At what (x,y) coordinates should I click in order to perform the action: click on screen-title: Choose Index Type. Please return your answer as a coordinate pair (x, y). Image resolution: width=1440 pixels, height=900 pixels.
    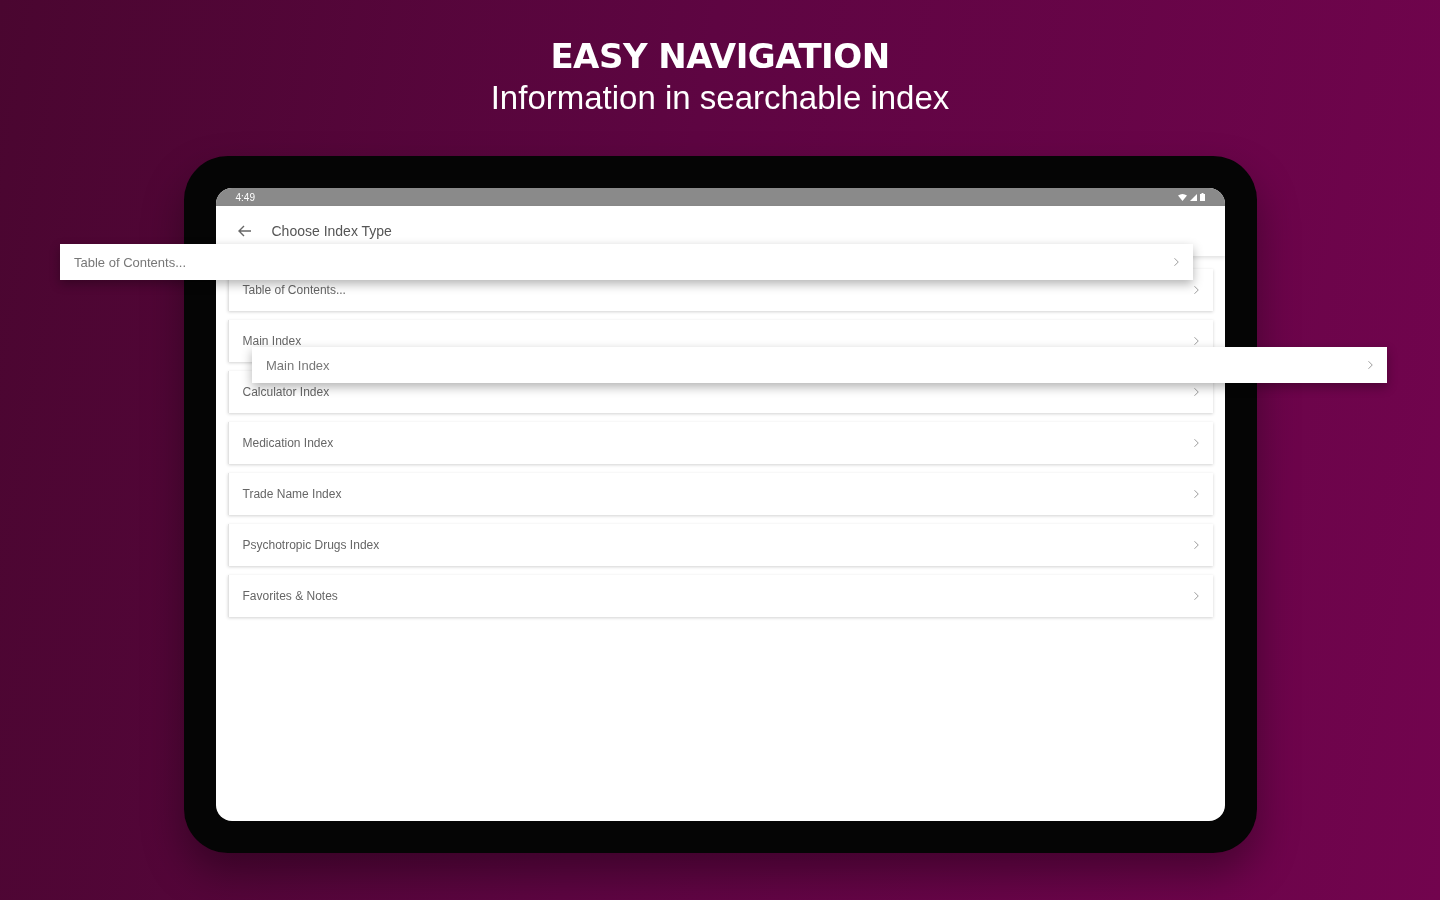
    Looking at the image, I should click on (331, 231).